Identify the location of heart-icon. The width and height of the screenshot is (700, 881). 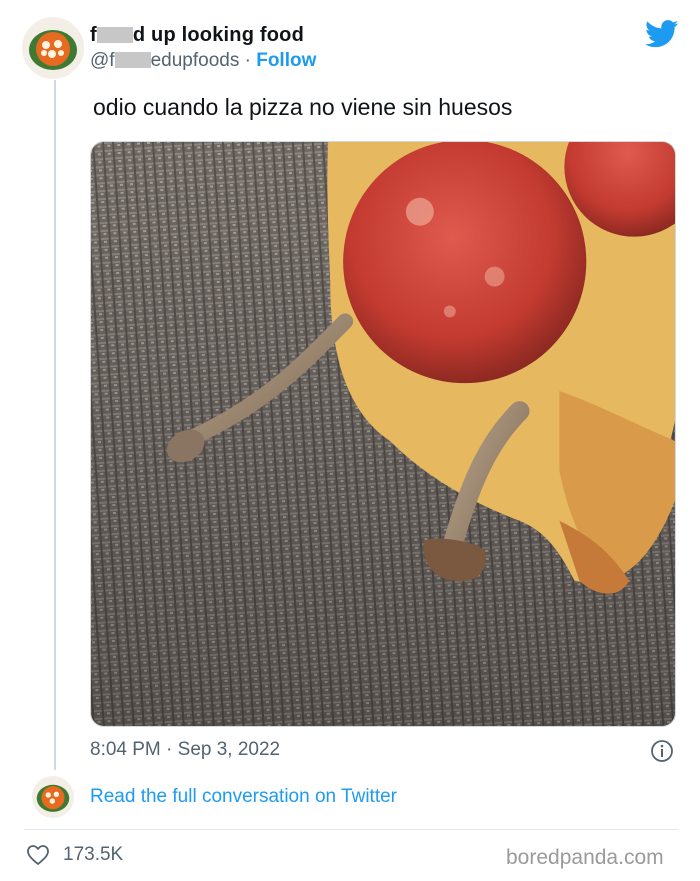
(38, 855).